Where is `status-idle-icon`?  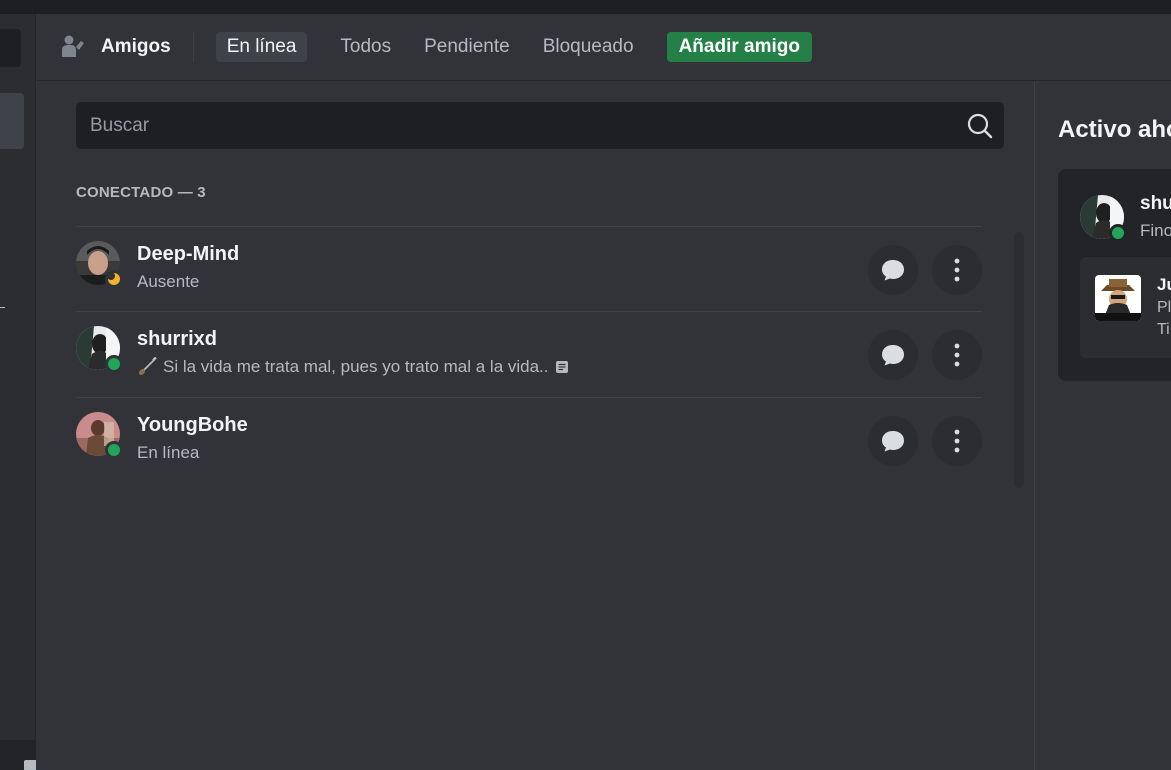 status-idle-icon is located at coordinates (114, 279).